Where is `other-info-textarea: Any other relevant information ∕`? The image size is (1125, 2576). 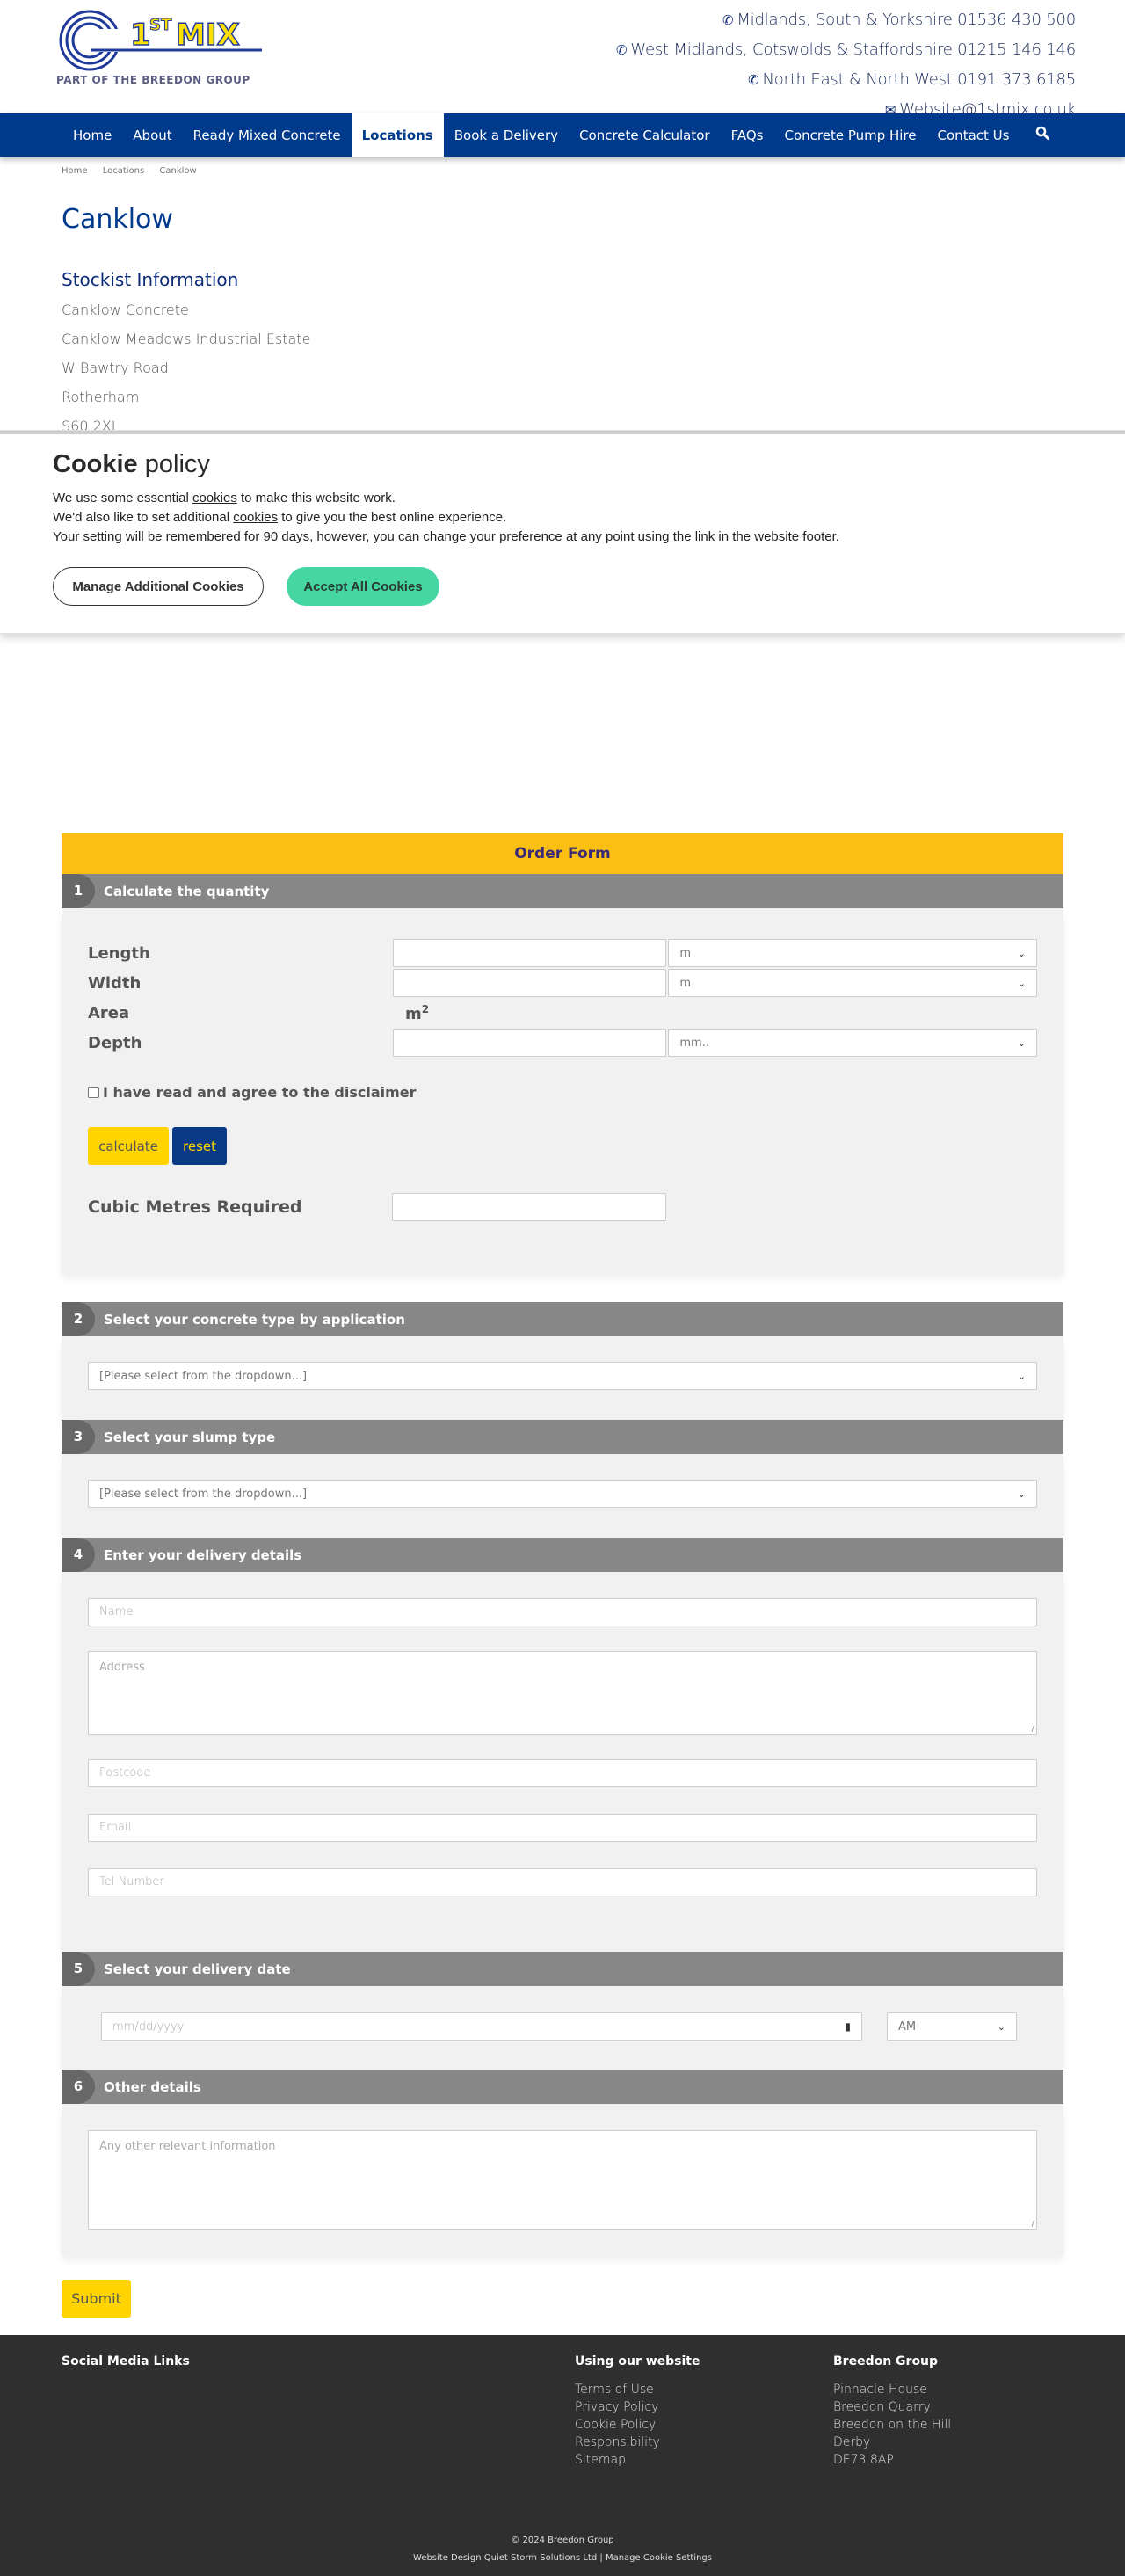
other-info-textarea: Any other relevant information ∕ is located at coordinates (562, 2180).